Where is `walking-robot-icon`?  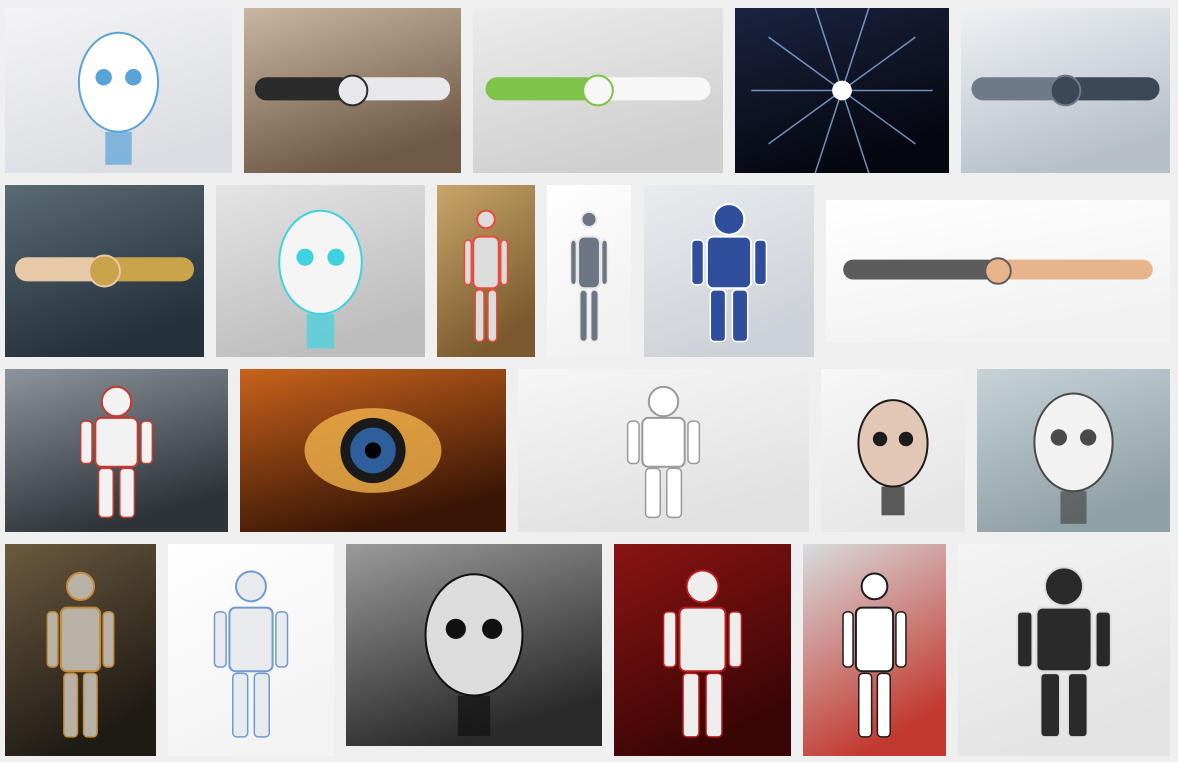
walking-robot-icon is located at coordinates (663, 450).